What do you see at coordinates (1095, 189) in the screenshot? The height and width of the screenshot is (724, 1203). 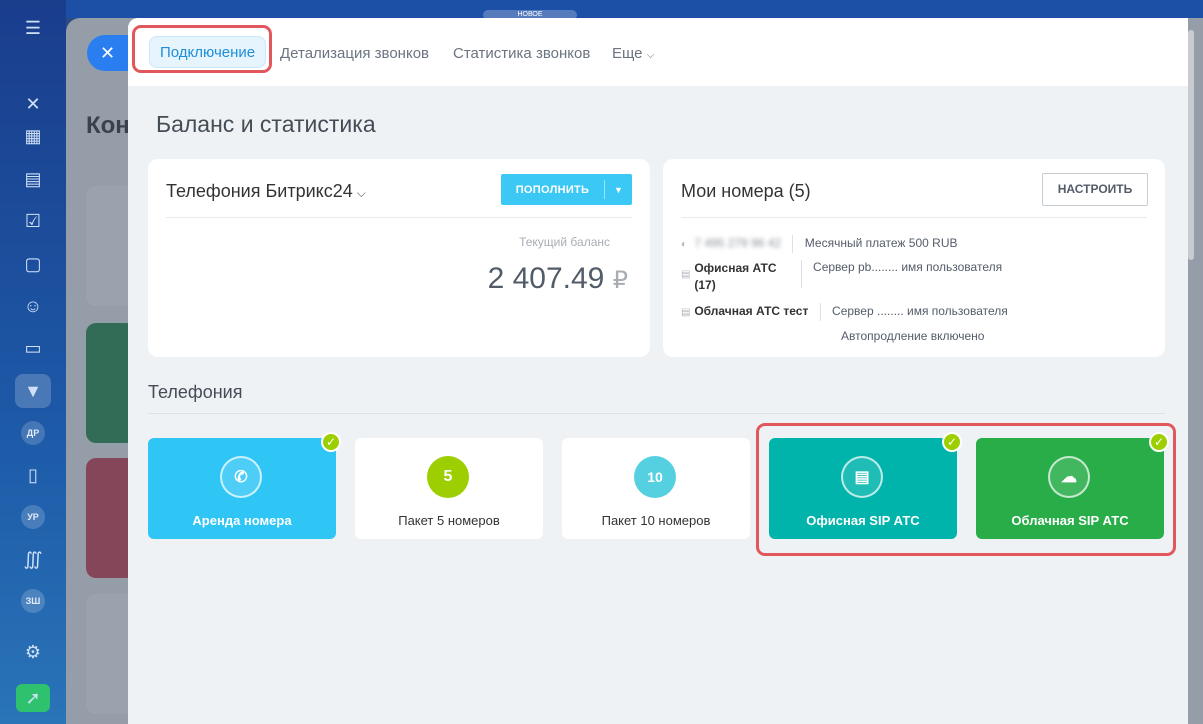 I see `configure-button: НАСТРОИТЬ` at bounding box center [1095, 189].